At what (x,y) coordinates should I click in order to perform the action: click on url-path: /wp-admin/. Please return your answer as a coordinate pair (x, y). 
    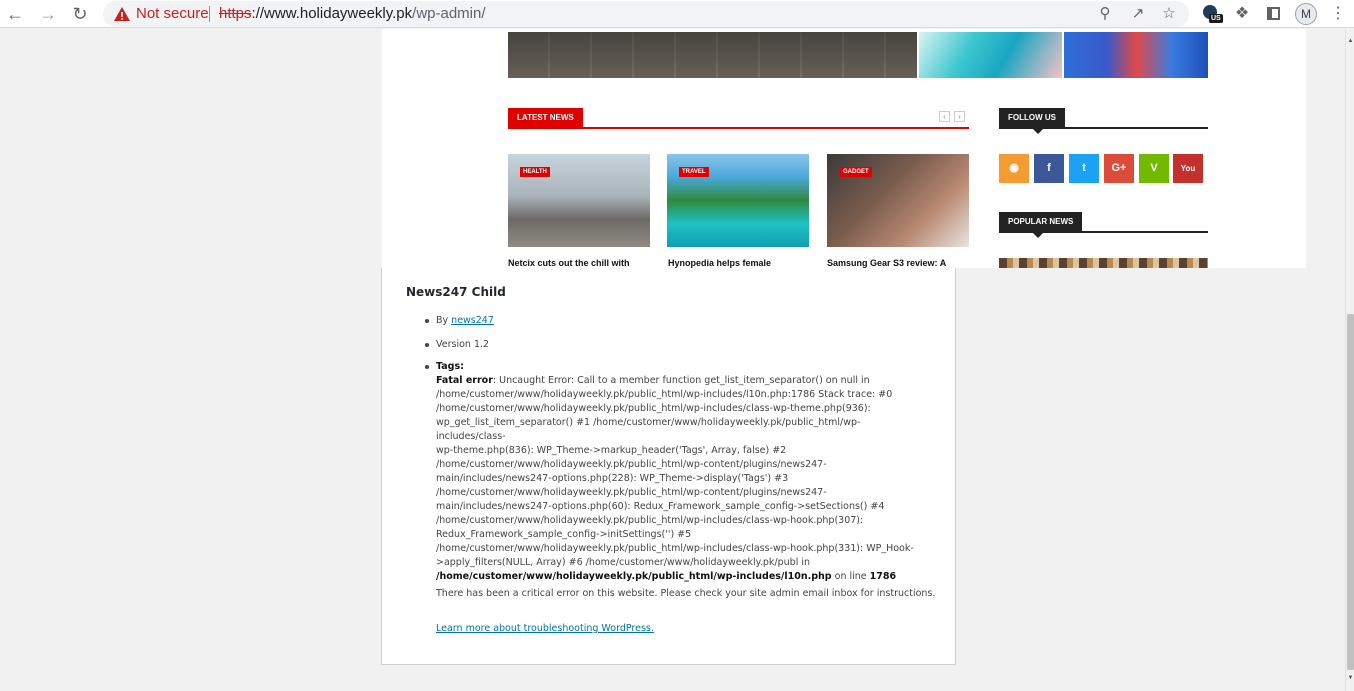
    Looking at the image, I should click on (449, 13).